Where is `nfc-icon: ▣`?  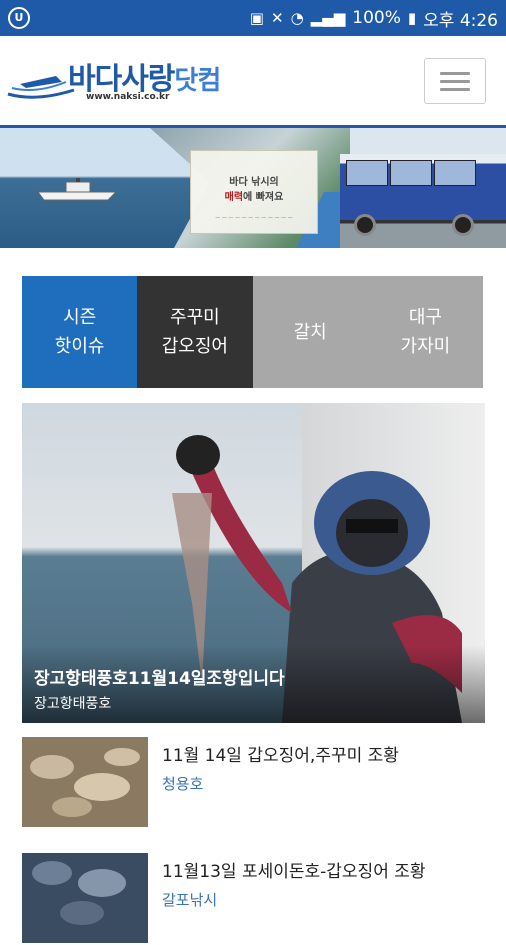 nfc-icon: ▣ is located at coordinates (256, 18).